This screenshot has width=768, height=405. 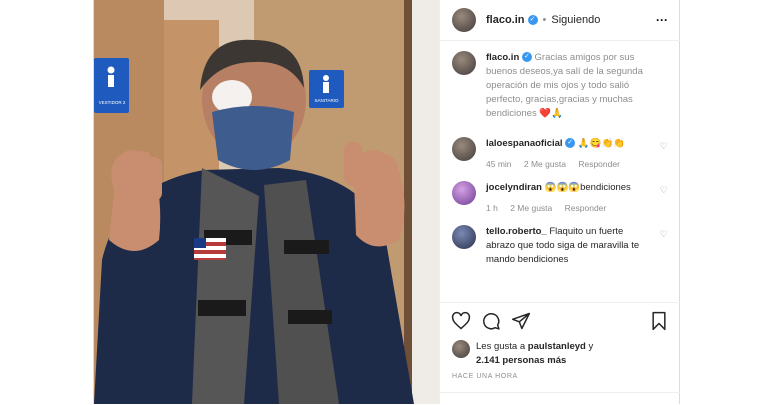 What do you see at coordinates (521, 321) in the screenshot?
I see `share-icon` at bounding box center [521, 321].